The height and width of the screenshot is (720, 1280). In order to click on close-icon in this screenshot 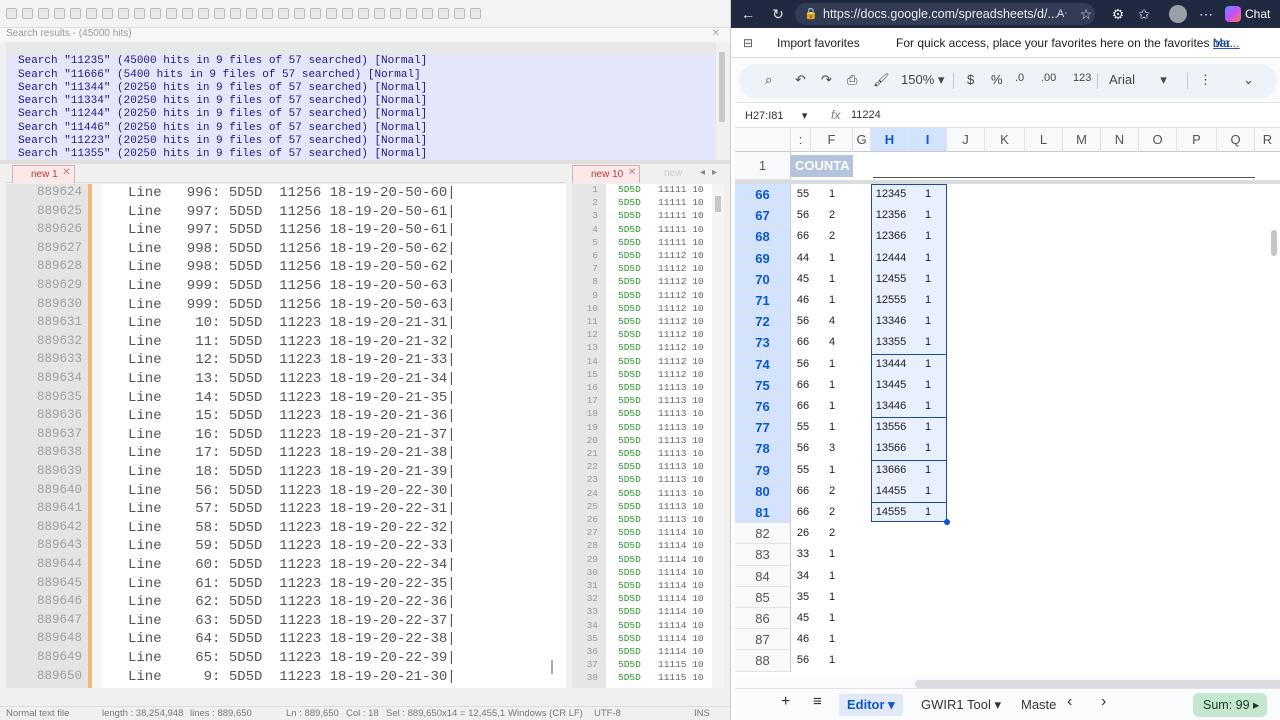, I will do `click(75, 13)`.